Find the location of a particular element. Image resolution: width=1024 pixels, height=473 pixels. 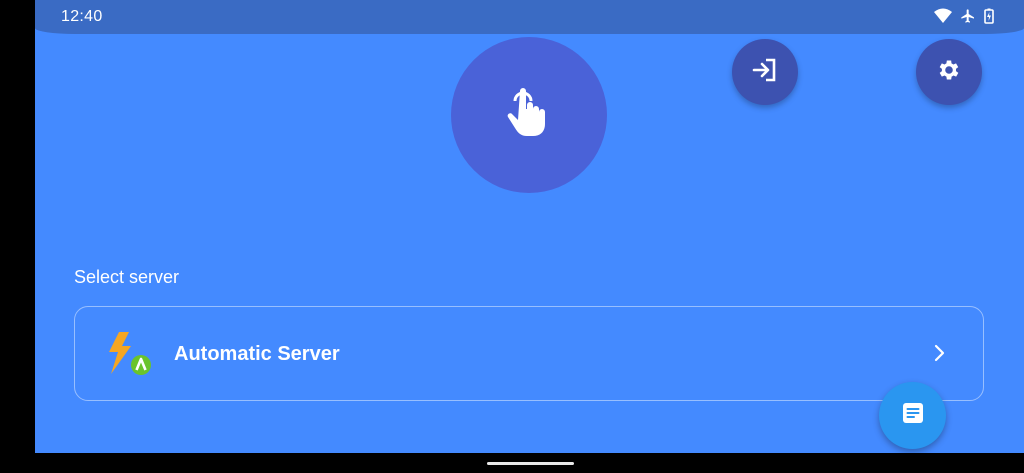

status-bar: 12:40 is located at coordinates (529, 17).